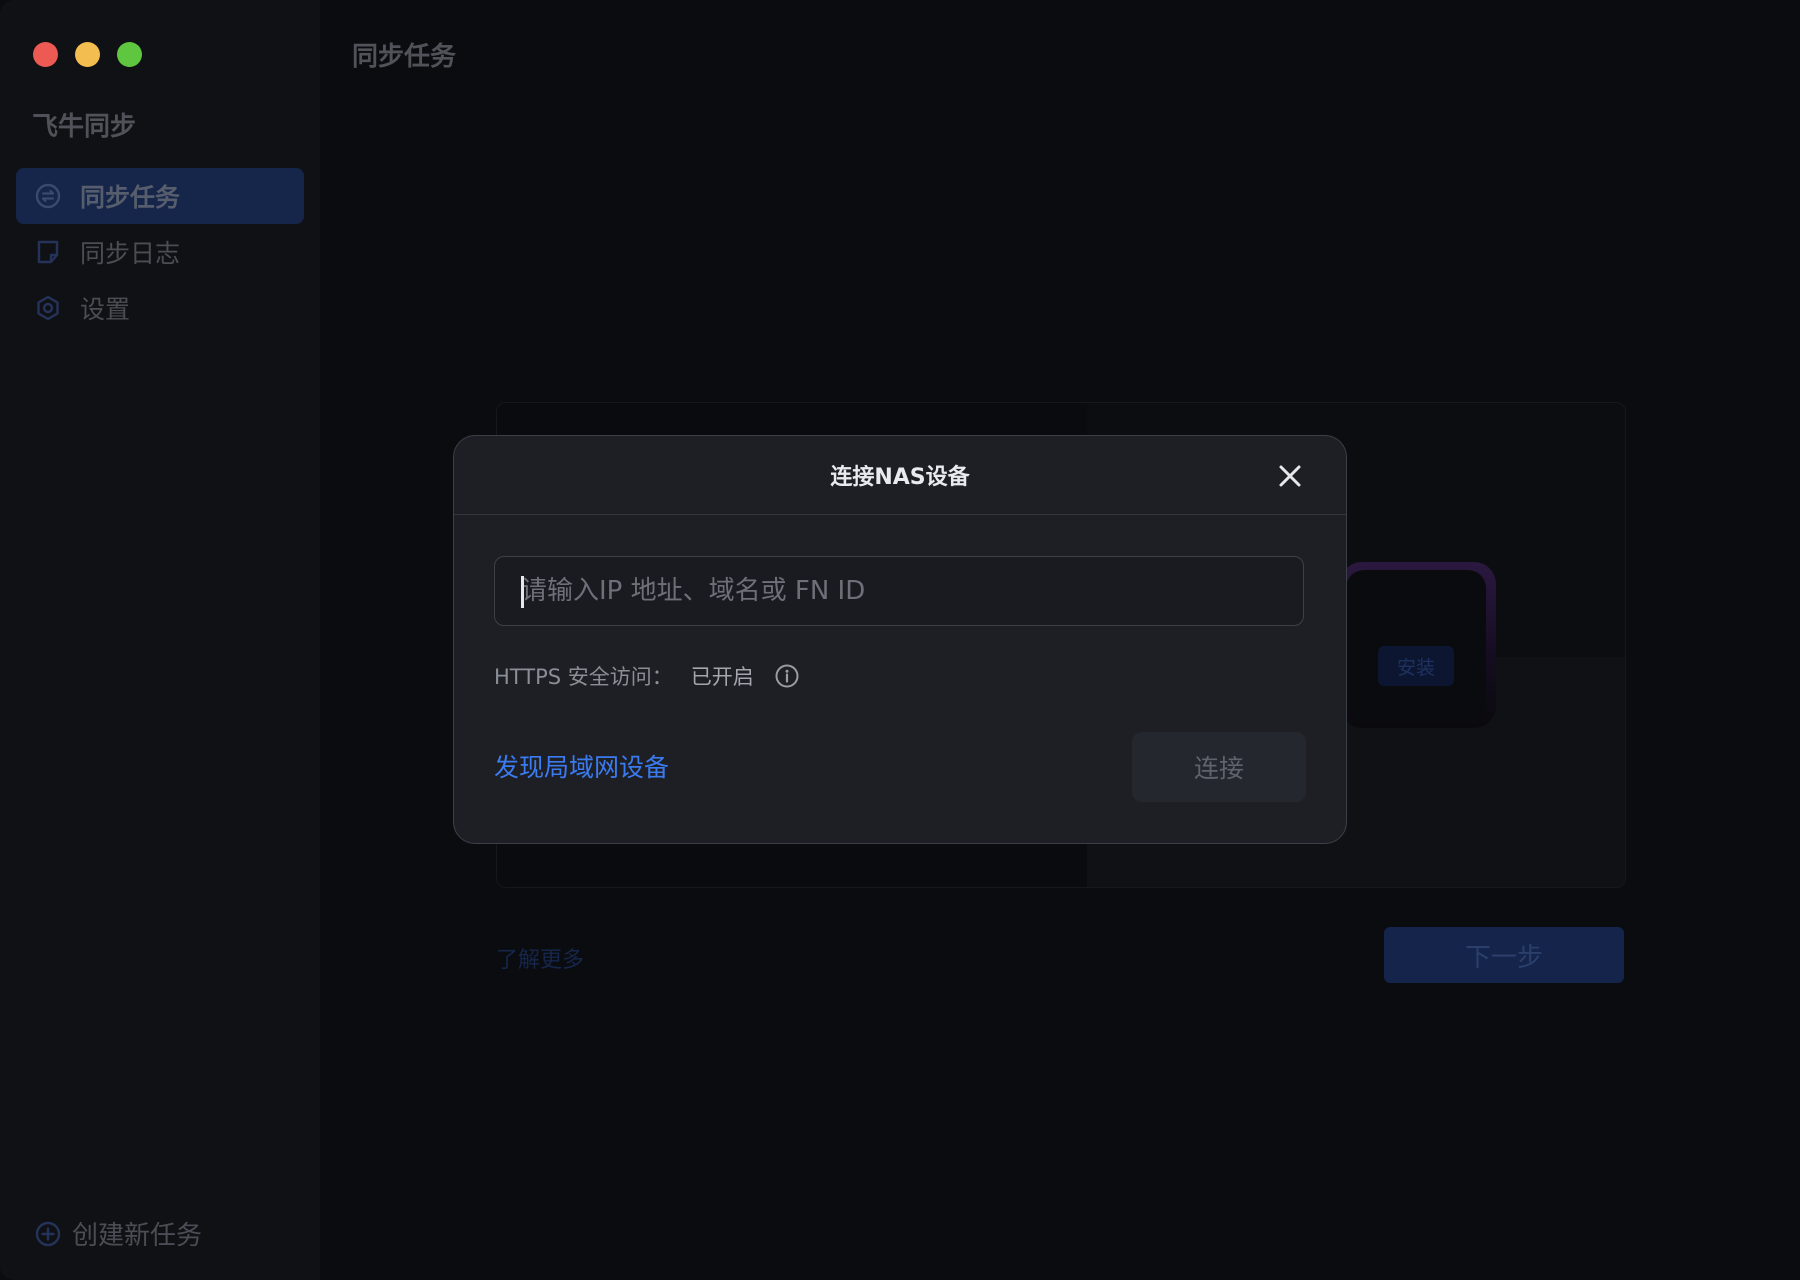 The width and height of the screenshot is (1800, 1280). What do you see at coordinates (45, 54) in the screenshot?
I see `close-window-button` at bounding box center [45, 54].